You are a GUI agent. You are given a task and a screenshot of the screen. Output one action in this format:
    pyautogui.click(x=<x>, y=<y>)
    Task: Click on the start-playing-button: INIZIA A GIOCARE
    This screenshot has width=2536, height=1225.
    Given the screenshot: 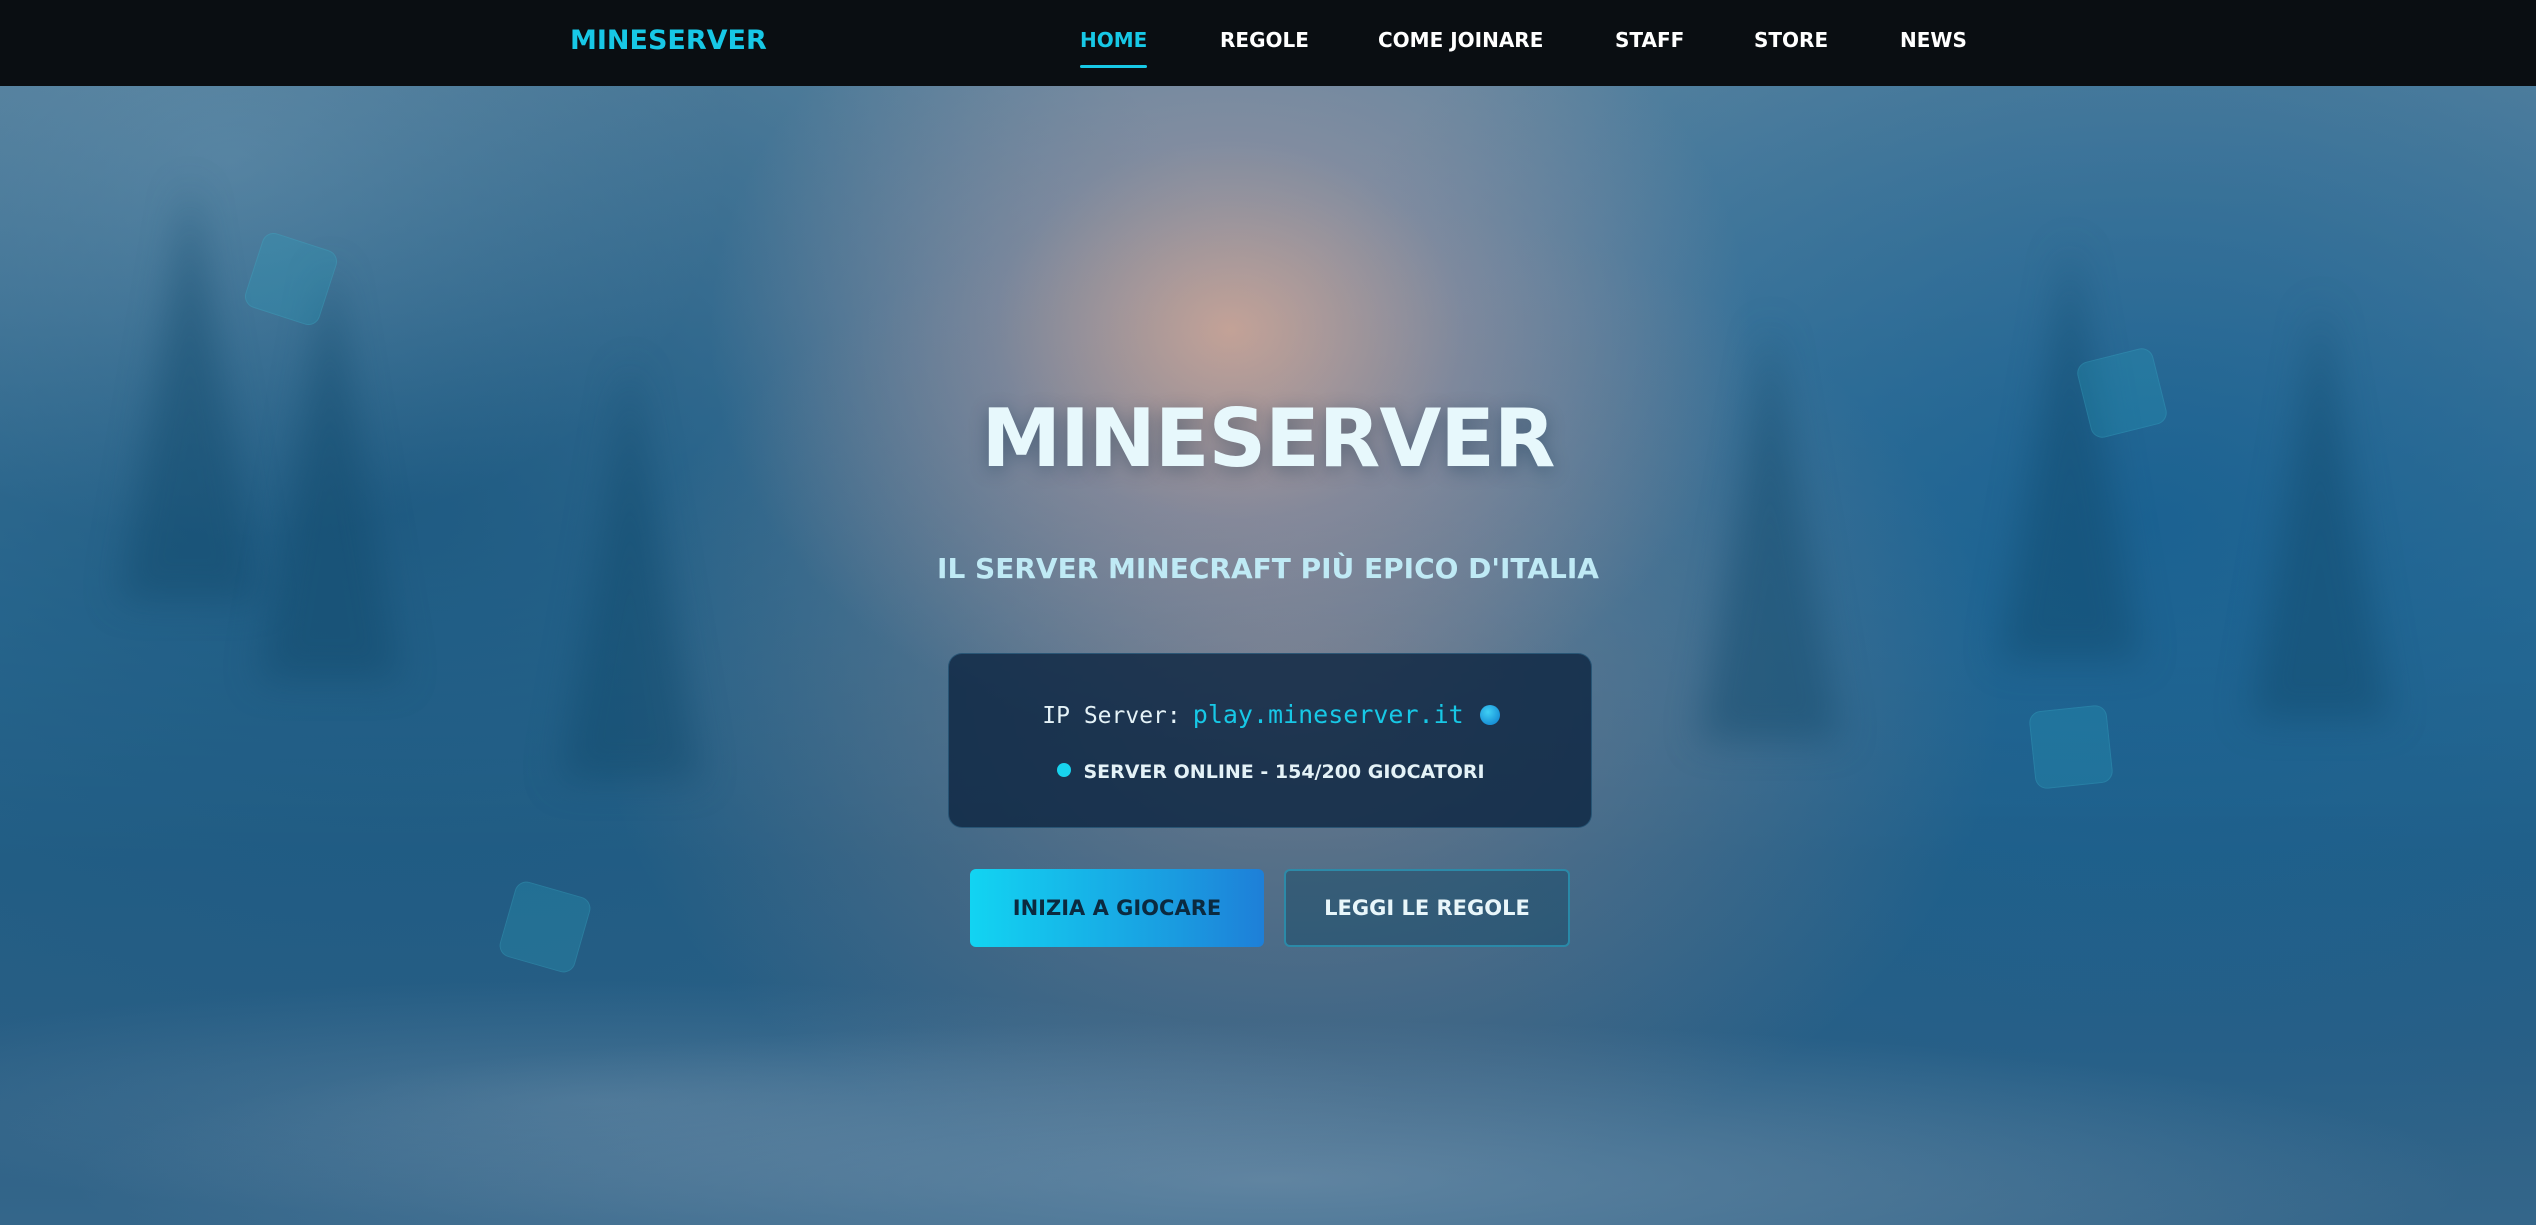 What is the action you would take?
    pyautogui.click(x=1117, y=908)
    